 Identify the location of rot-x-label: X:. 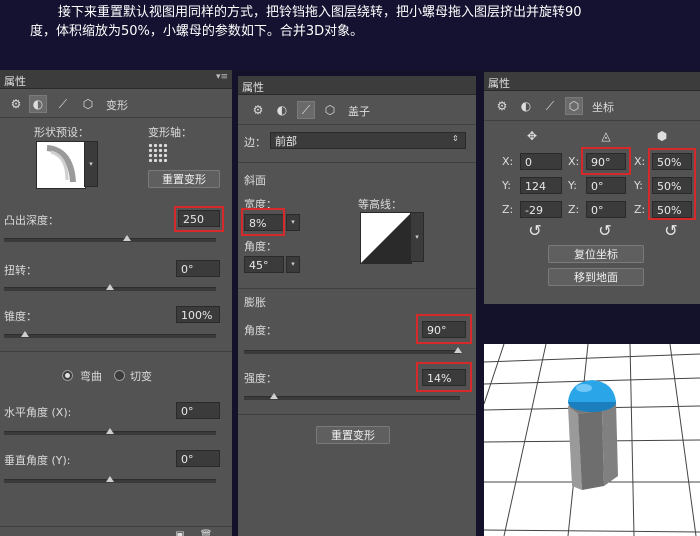
(574, 161).